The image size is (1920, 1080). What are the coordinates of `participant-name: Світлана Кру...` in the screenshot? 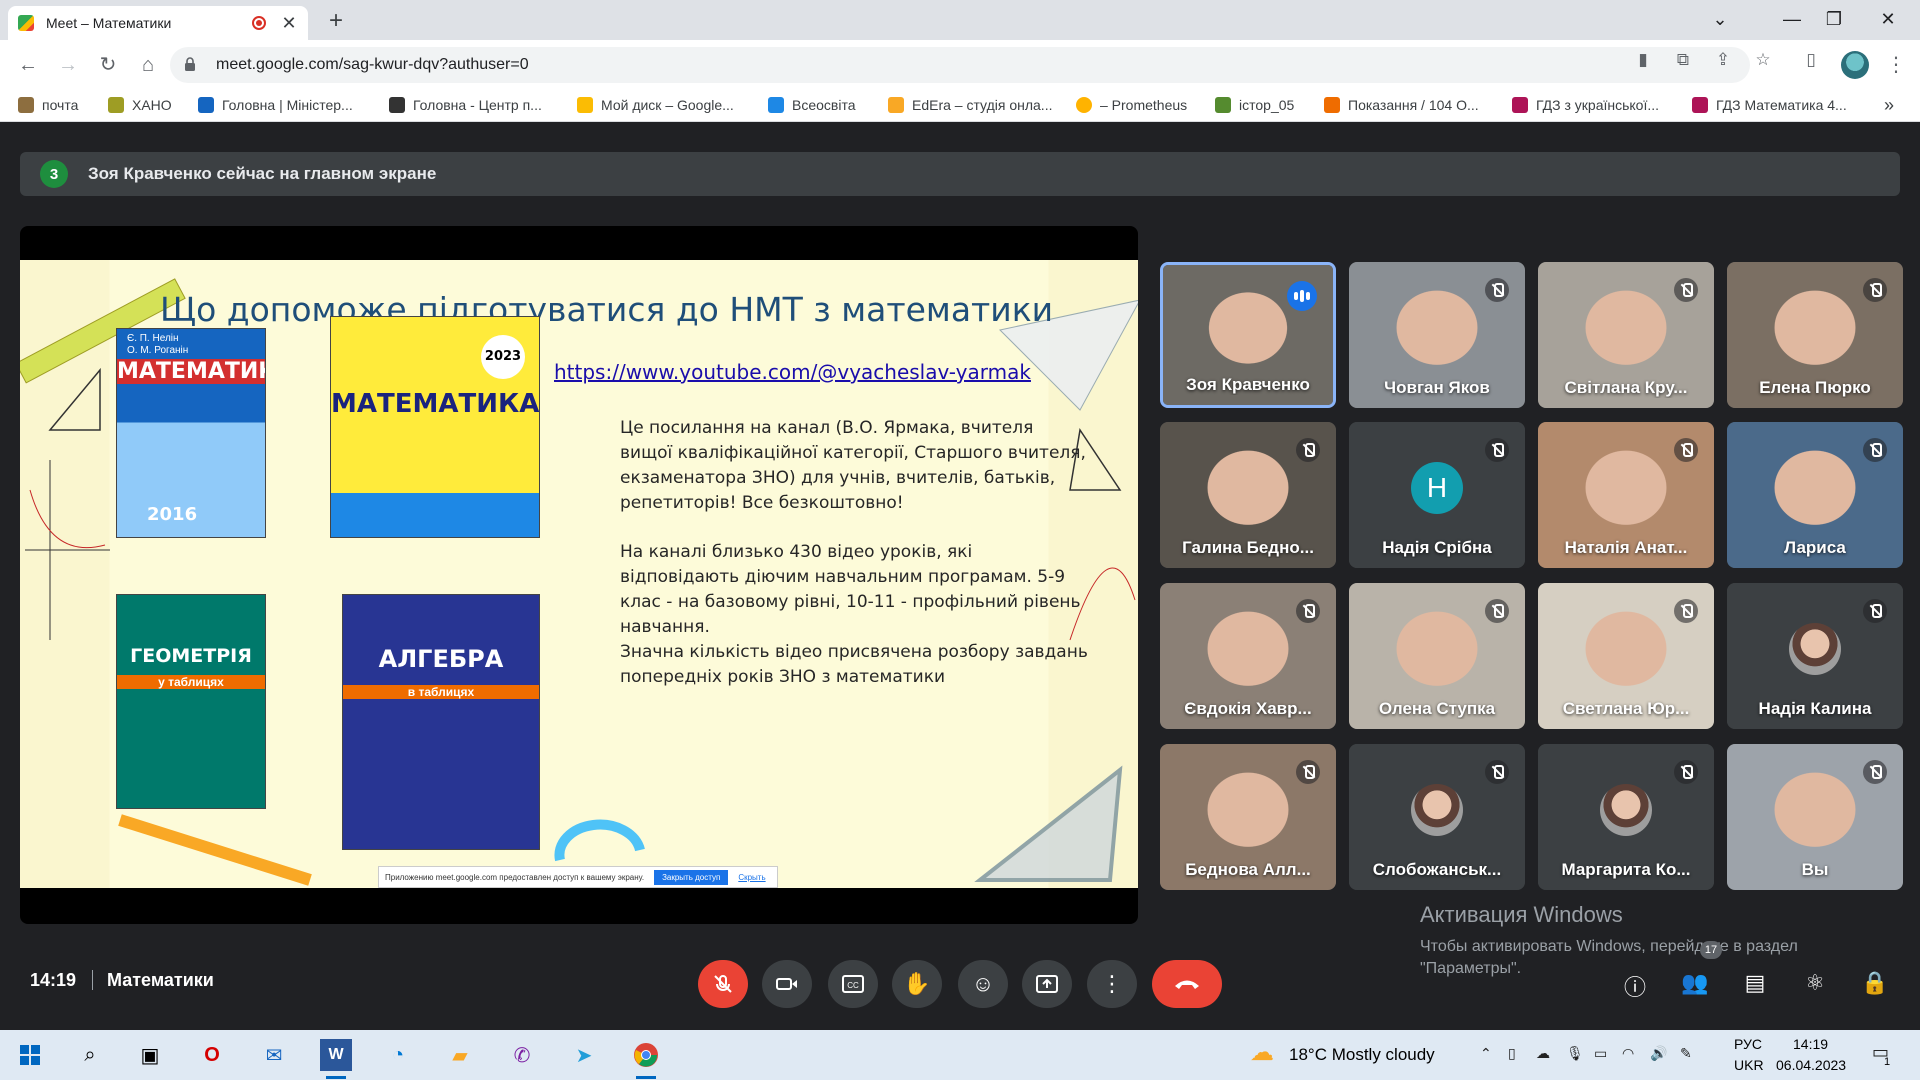 It's located at (1626, 387).